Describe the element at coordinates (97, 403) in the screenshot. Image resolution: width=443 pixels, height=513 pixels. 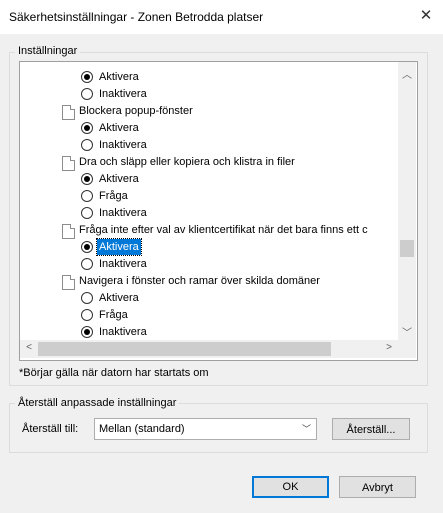
I see `reset-group-caption: Återställ anpassade inställningar` at that location.